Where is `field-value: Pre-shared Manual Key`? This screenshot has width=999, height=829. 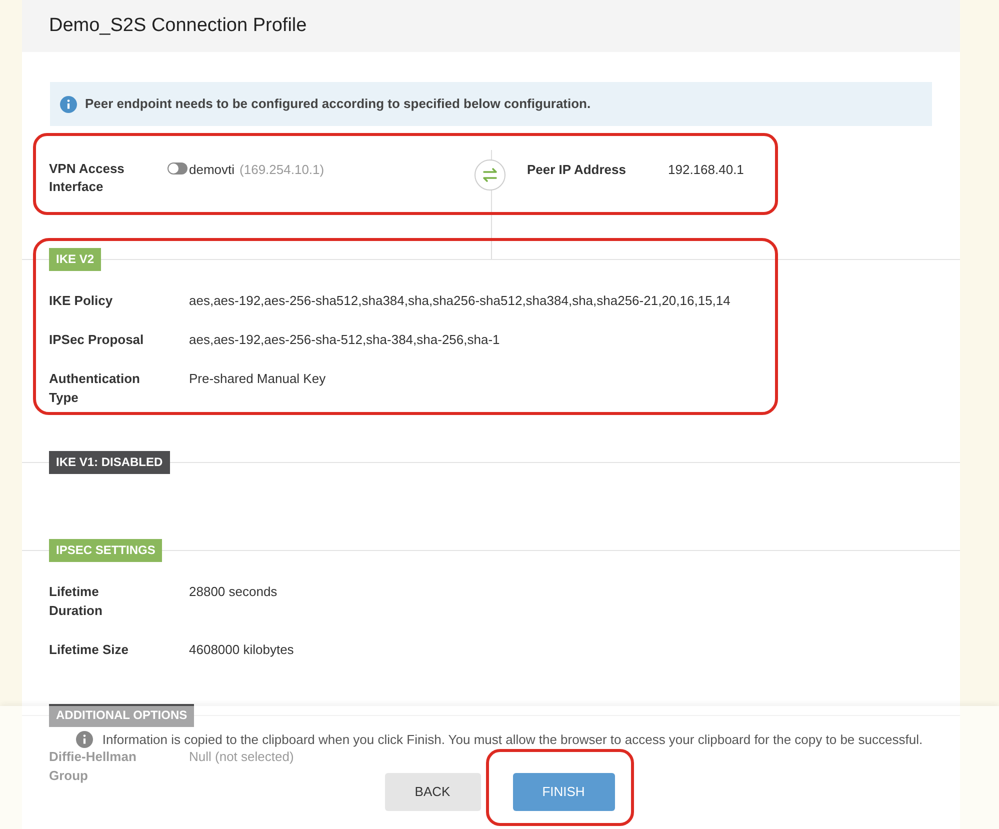
field-value: Pre-shared Manual Key is located at coordinates (257, 379).